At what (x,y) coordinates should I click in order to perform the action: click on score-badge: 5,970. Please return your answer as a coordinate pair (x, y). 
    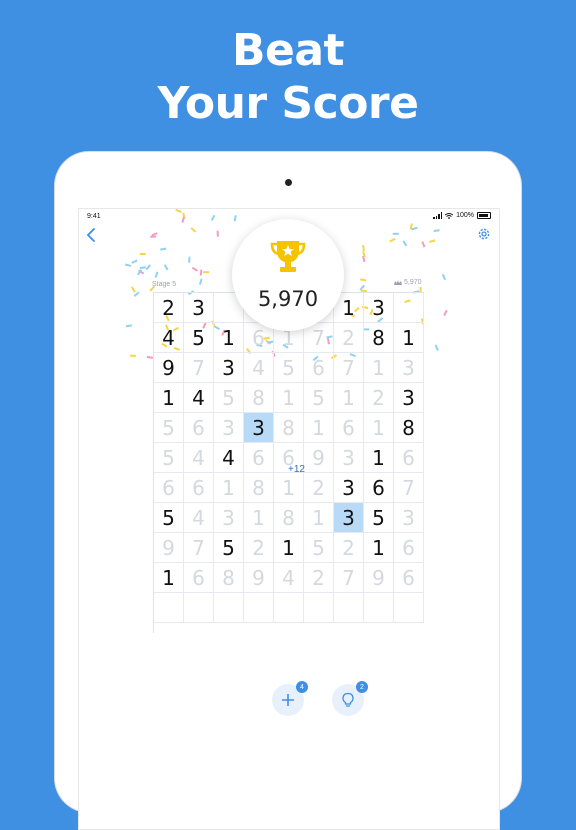
    Looking at the image, I should click on (288, 275).